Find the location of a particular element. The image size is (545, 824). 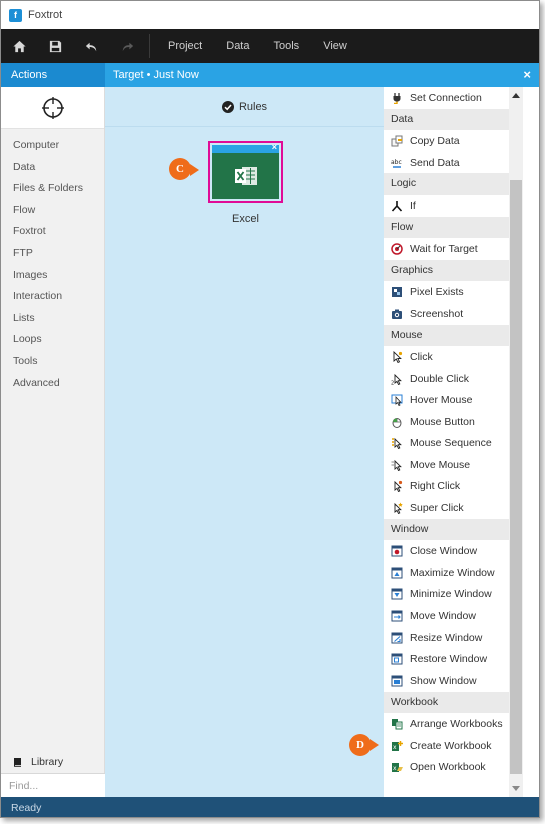

close-target-button: × is located at coordinates (527, 75).